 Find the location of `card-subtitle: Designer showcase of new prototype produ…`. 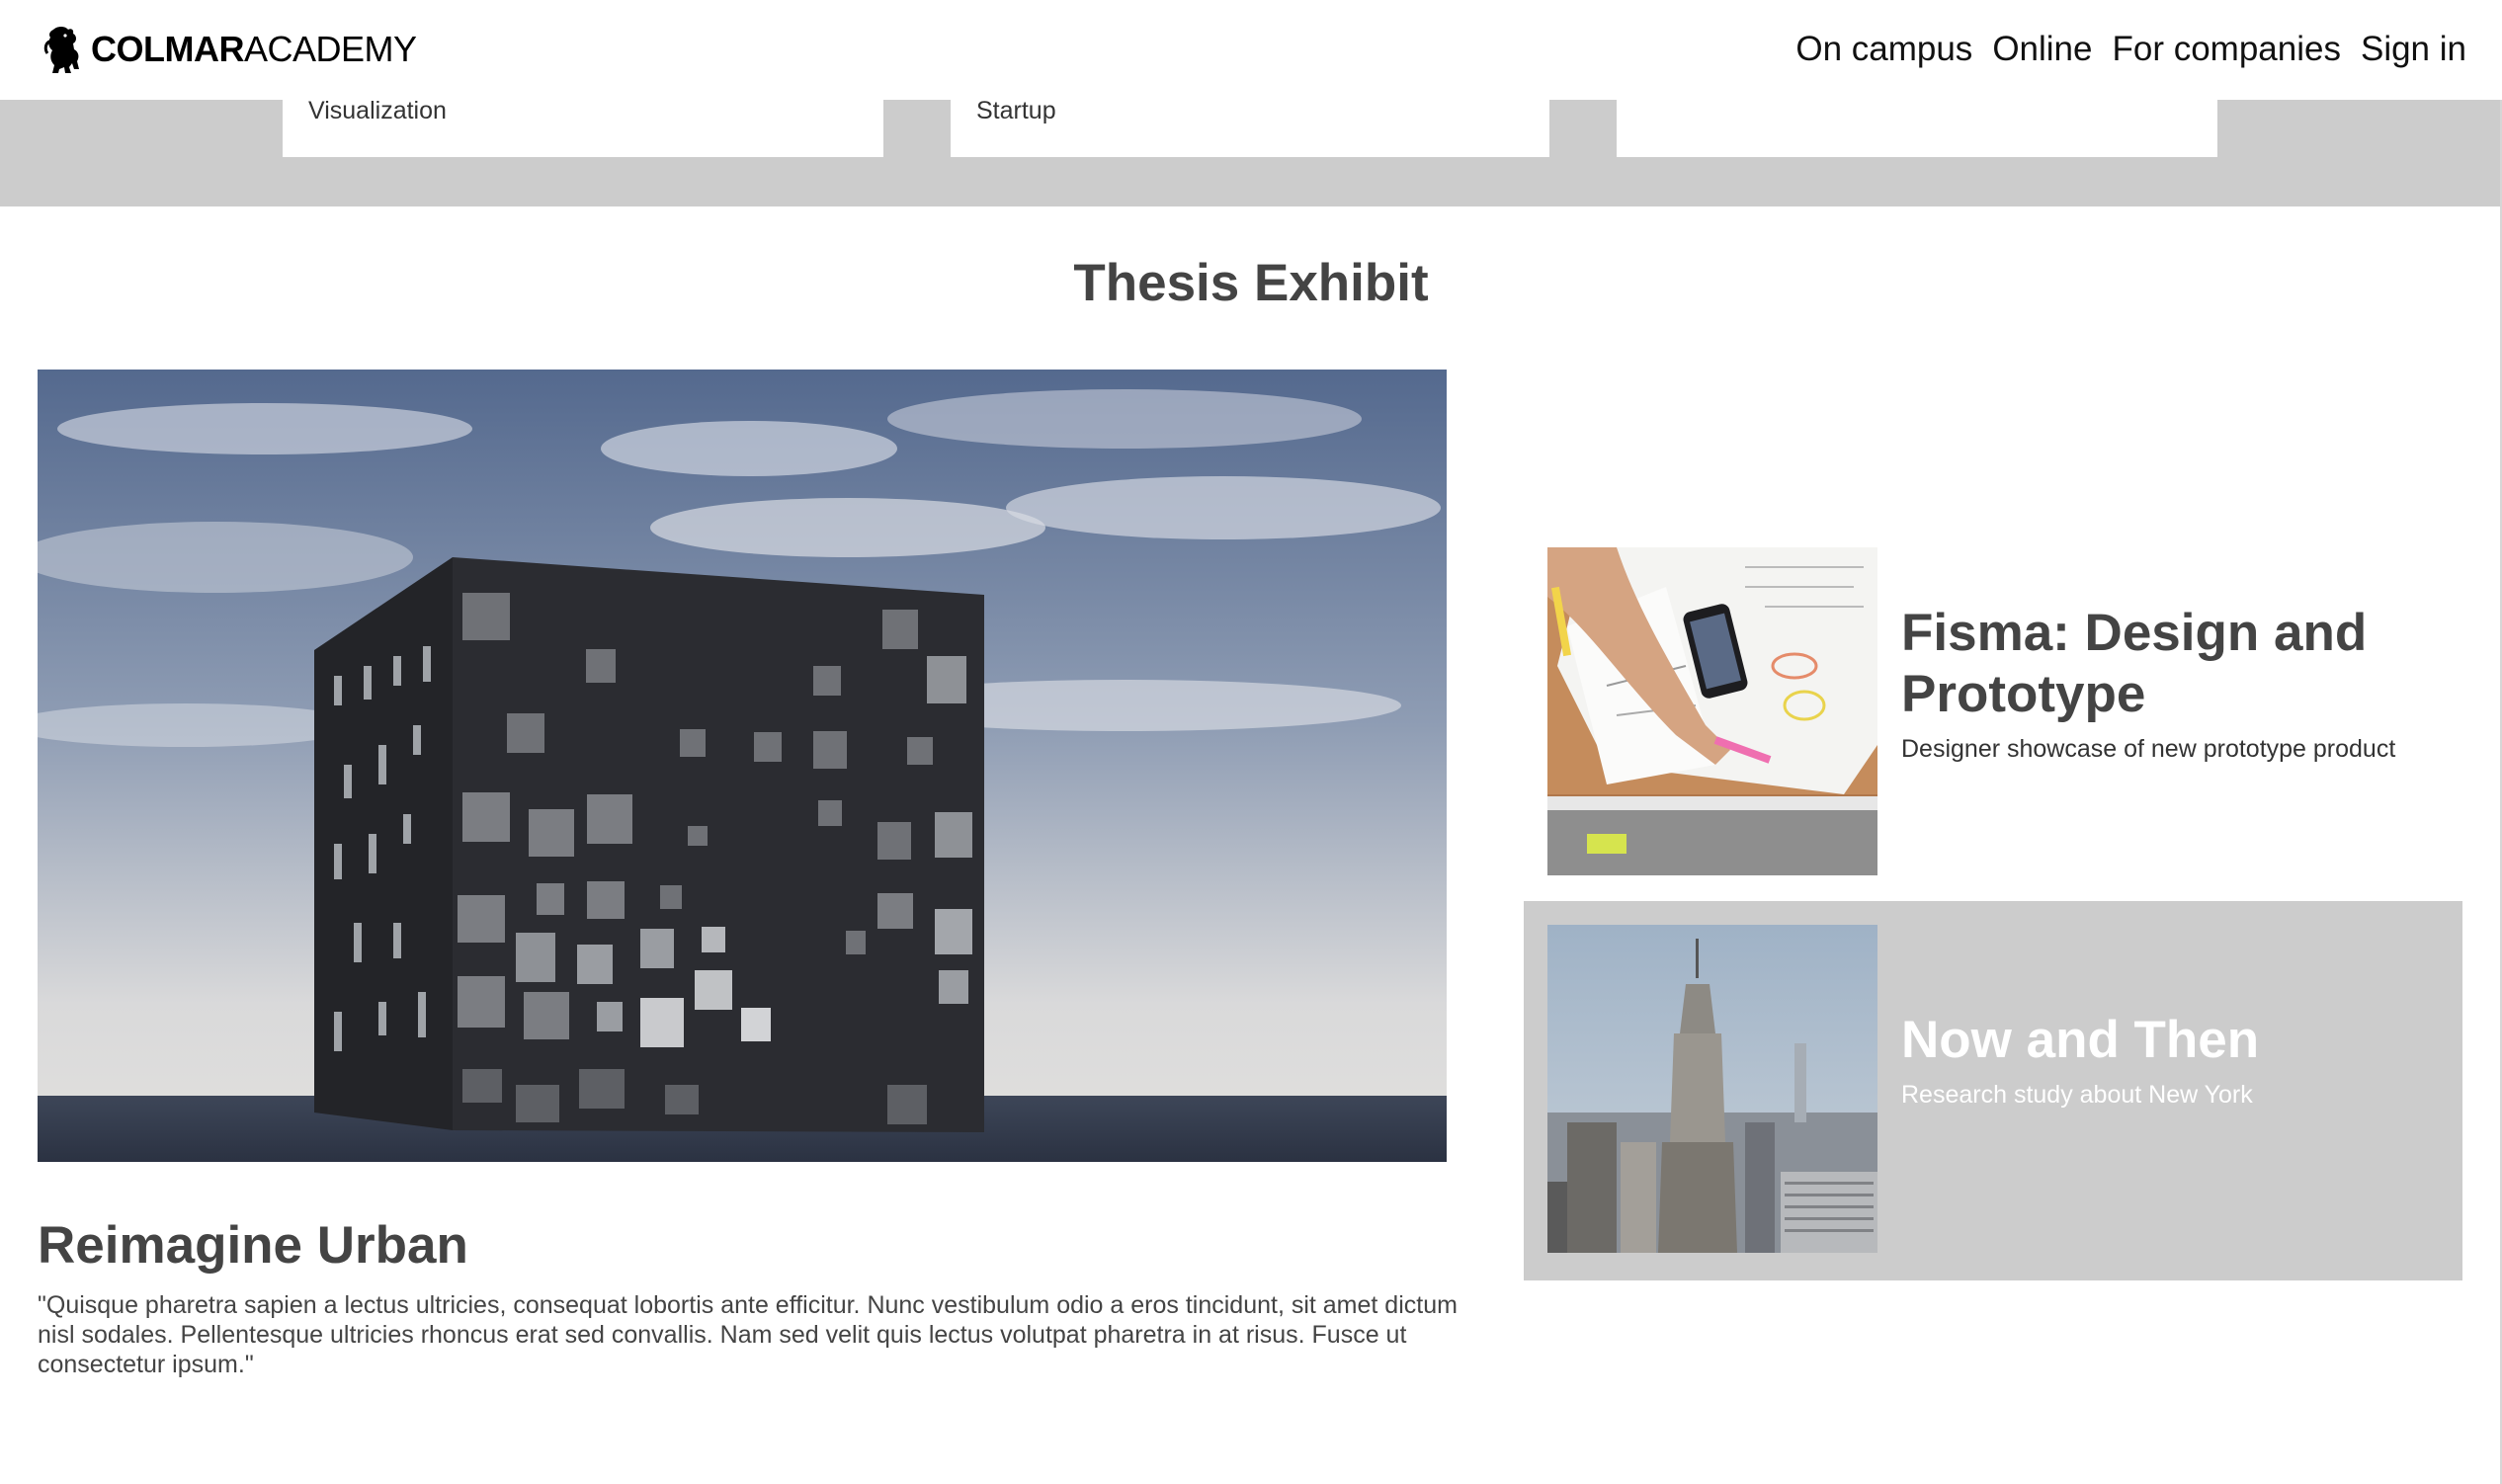

card-subtitle: Designer showcase of new prototype produ… is located at coordinates (2148, 749).